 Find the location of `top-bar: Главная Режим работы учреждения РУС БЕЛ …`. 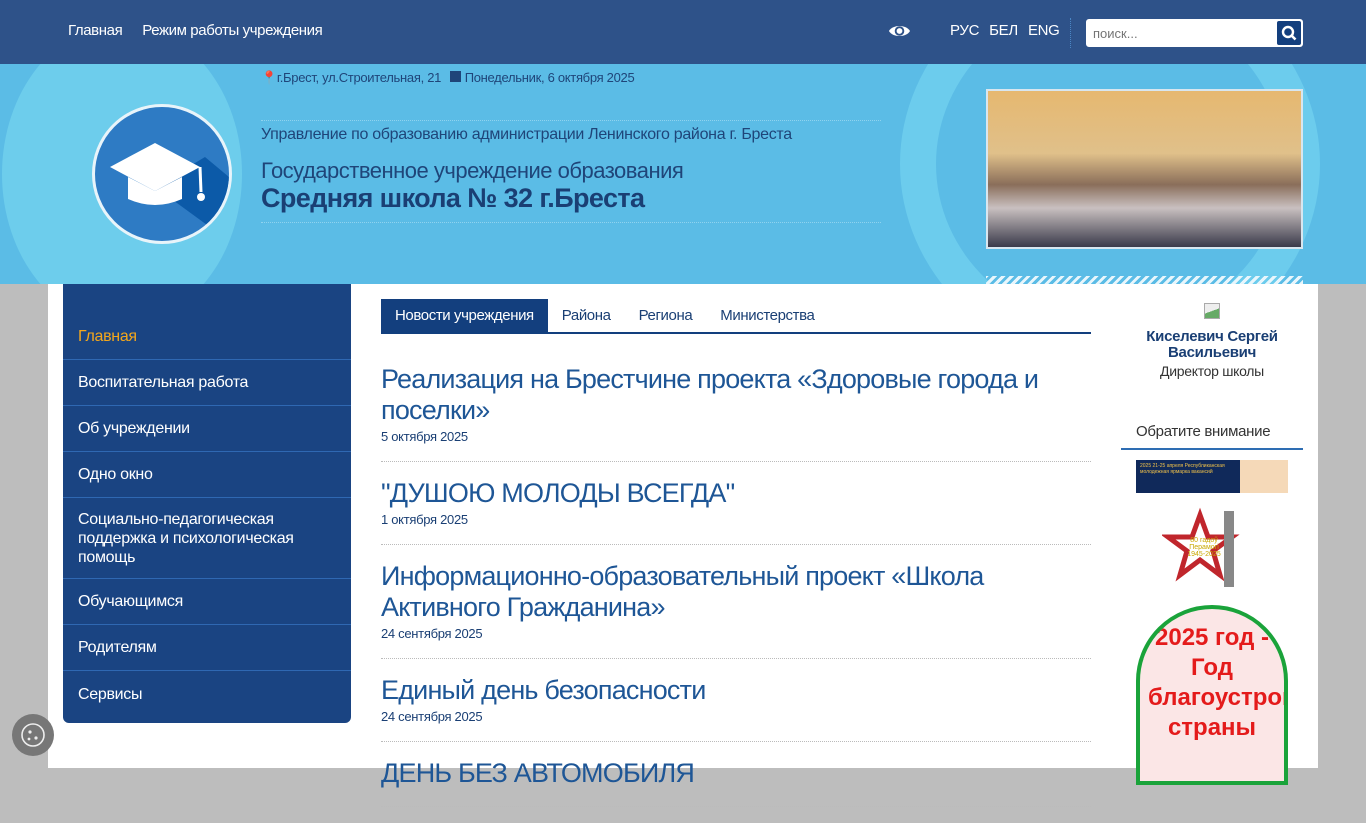

top-bar: Главная Режим работы учреждения РУС БЕЛ … is located at coordinates (683, 32).